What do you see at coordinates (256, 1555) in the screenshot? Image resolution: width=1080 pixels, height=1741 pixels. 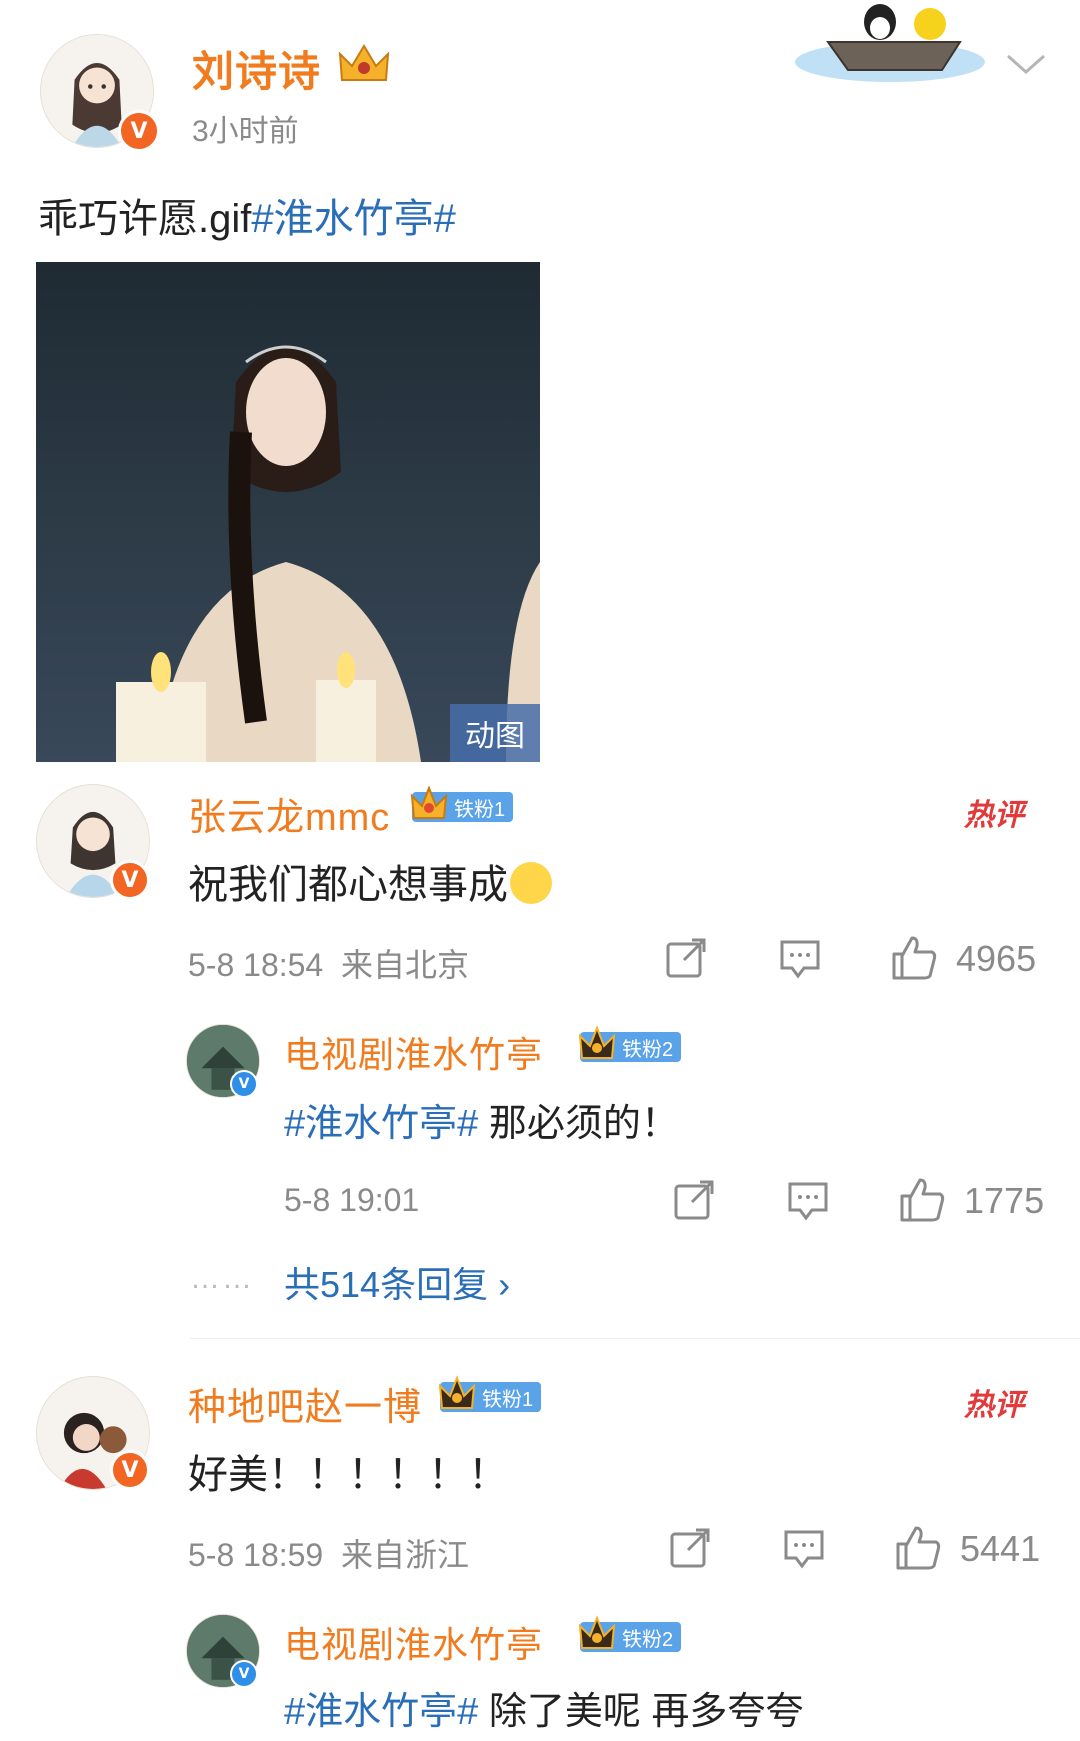 I see `comment-date: 5-8 18:59` at bounding box center [256, 1555].